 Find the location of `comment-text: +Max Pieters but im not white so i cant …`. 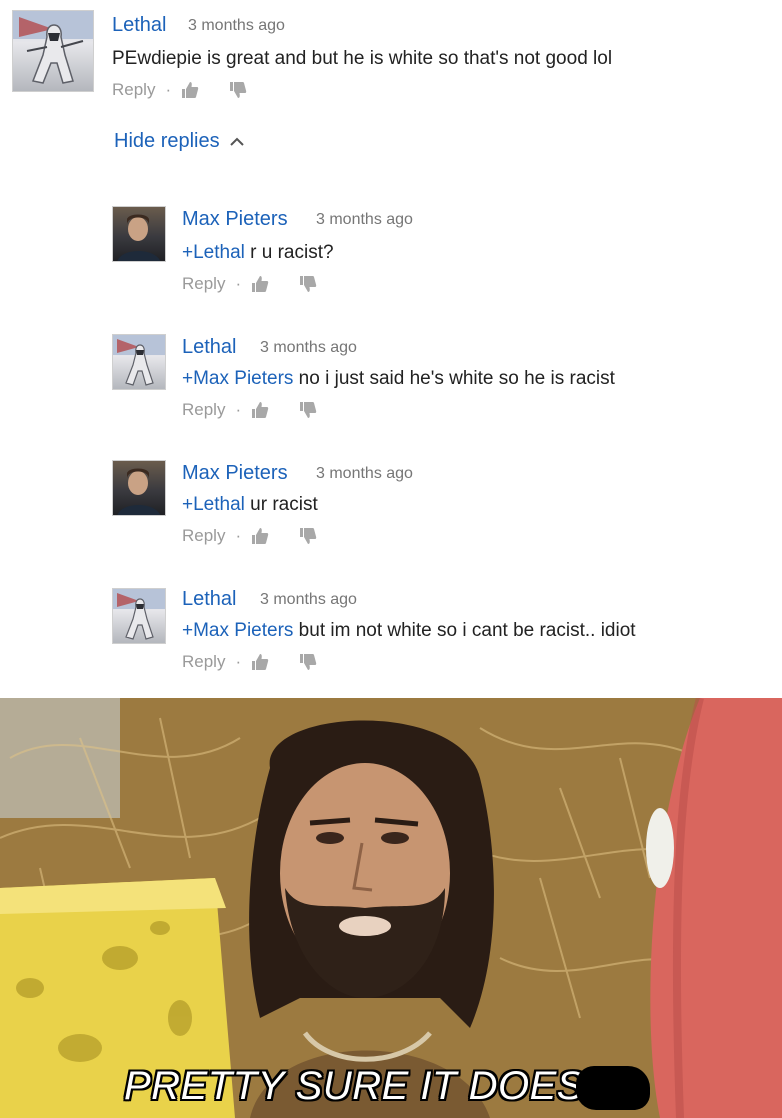

comment-text: +Max Pieters but im not white so i cant … is located at coordinates (409, 631).